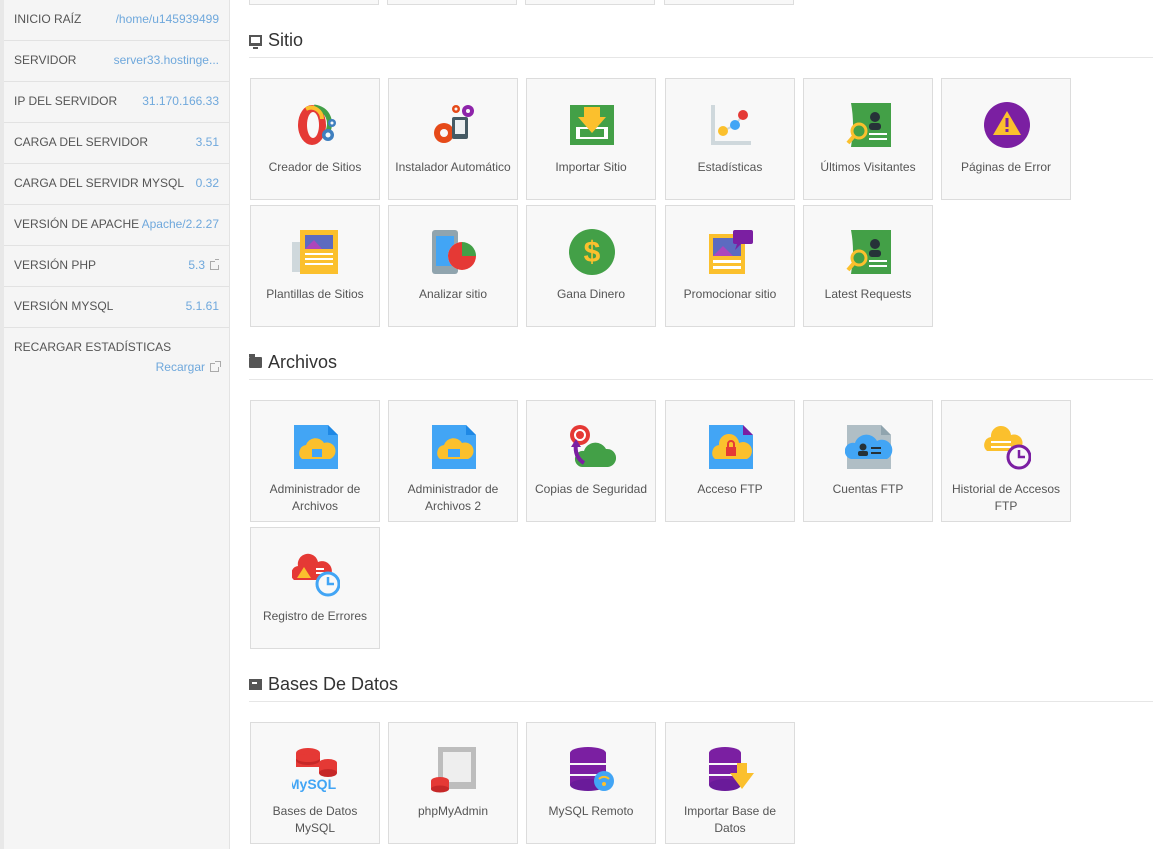  I want to click on tile-creador-de-sitios: Creador de Sitios, so click(315, 139).